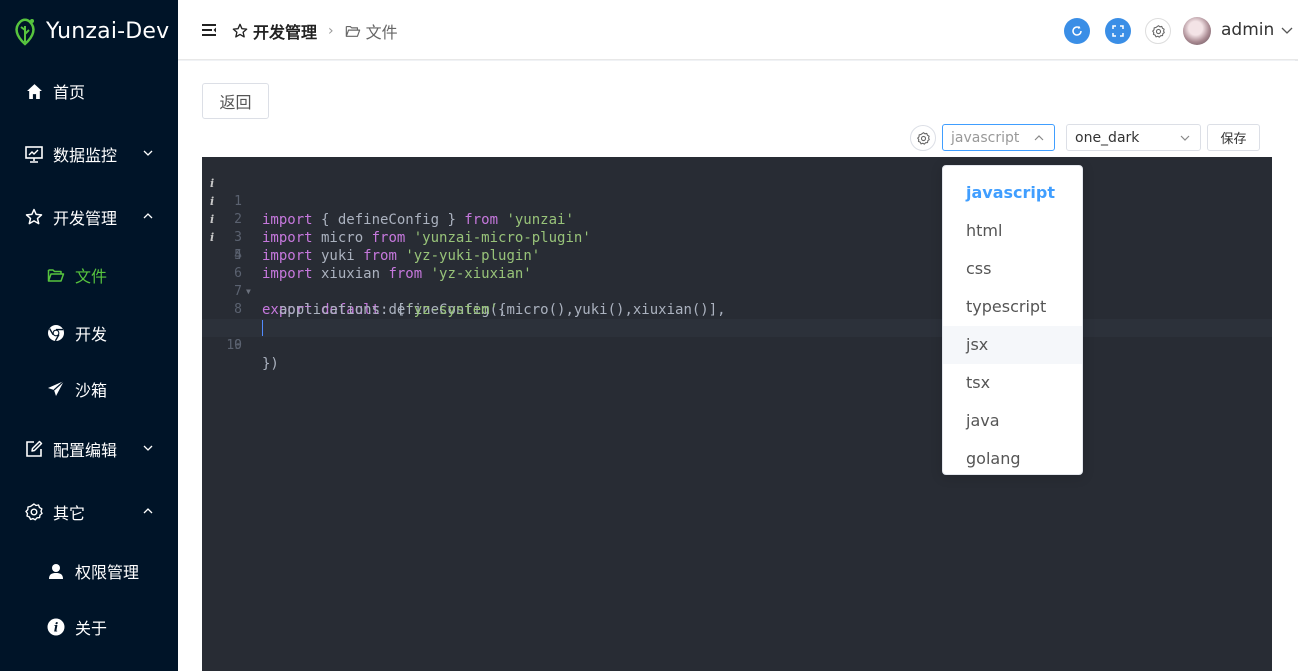  Describe the element at coordinates (1012, 383) in the screenshot. I see `dropdown-option: tsx` at that location.